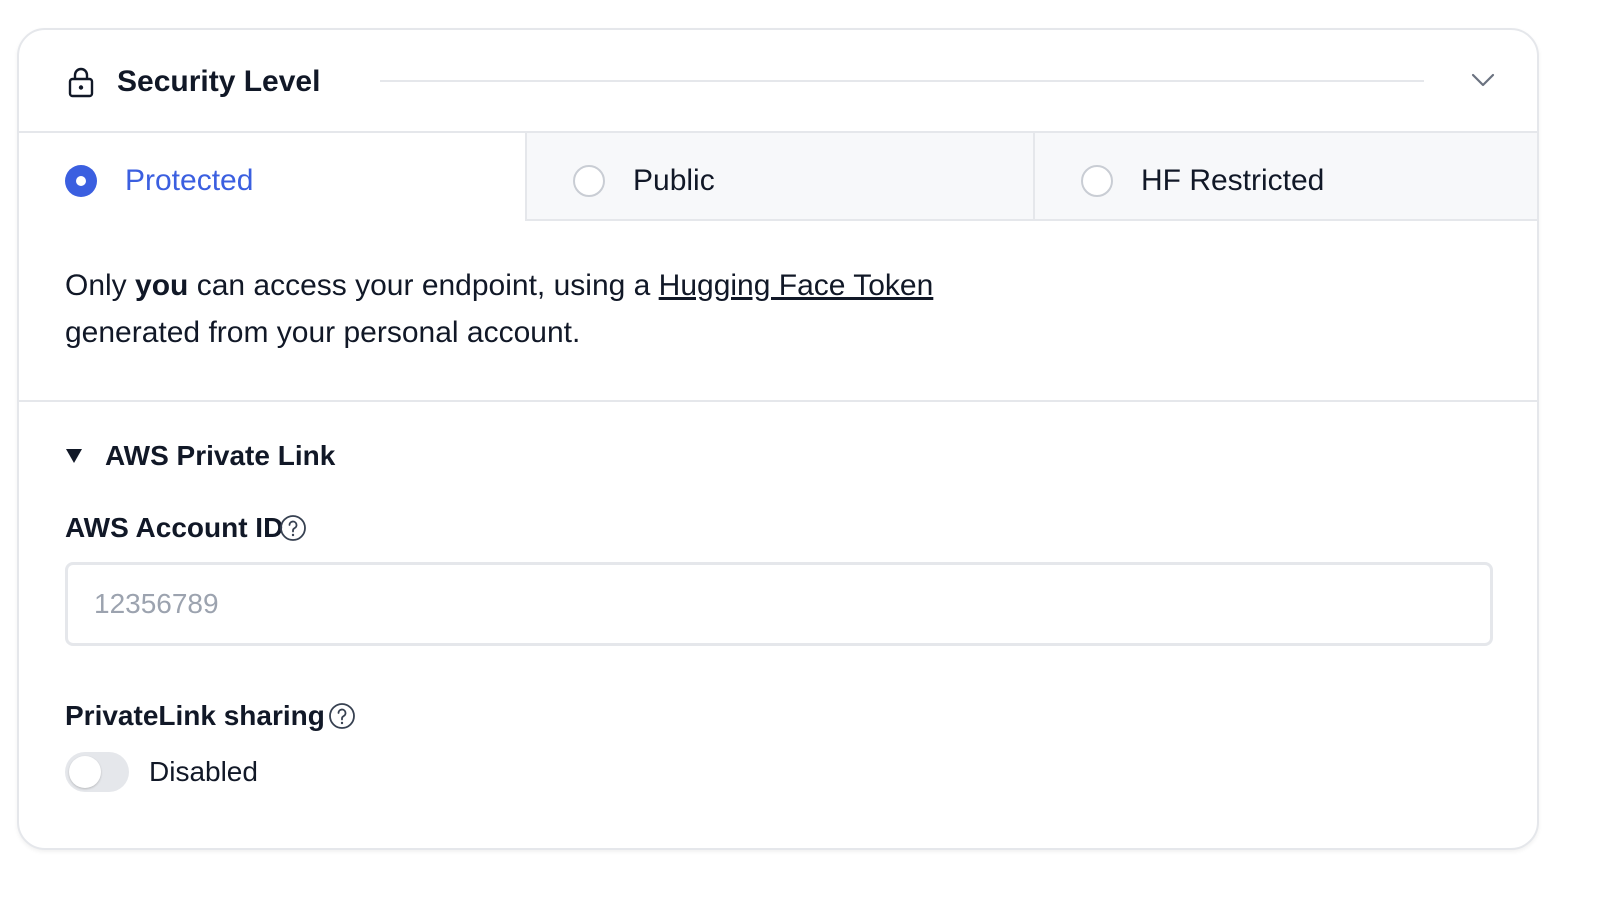 The width and height of the screenshot is (1606, 902). I want to click on aws-account-id-input, so click(779, 604).